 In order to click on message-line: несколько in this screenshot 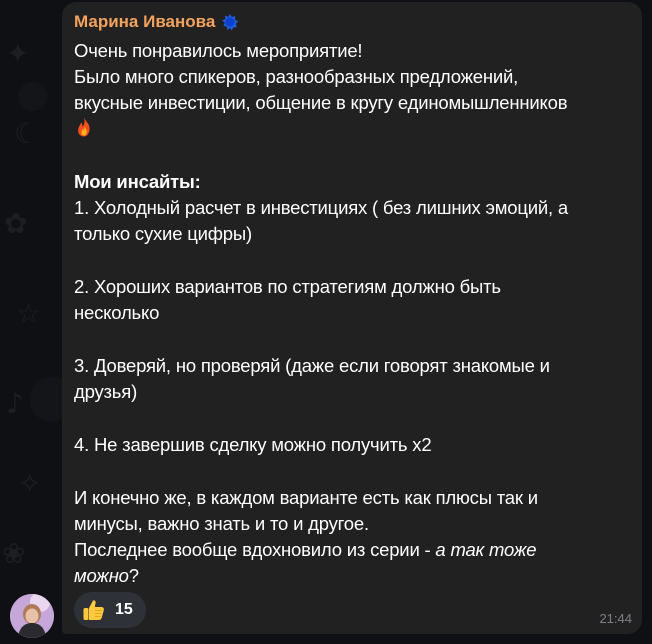, I will do `click(117, 312)`.